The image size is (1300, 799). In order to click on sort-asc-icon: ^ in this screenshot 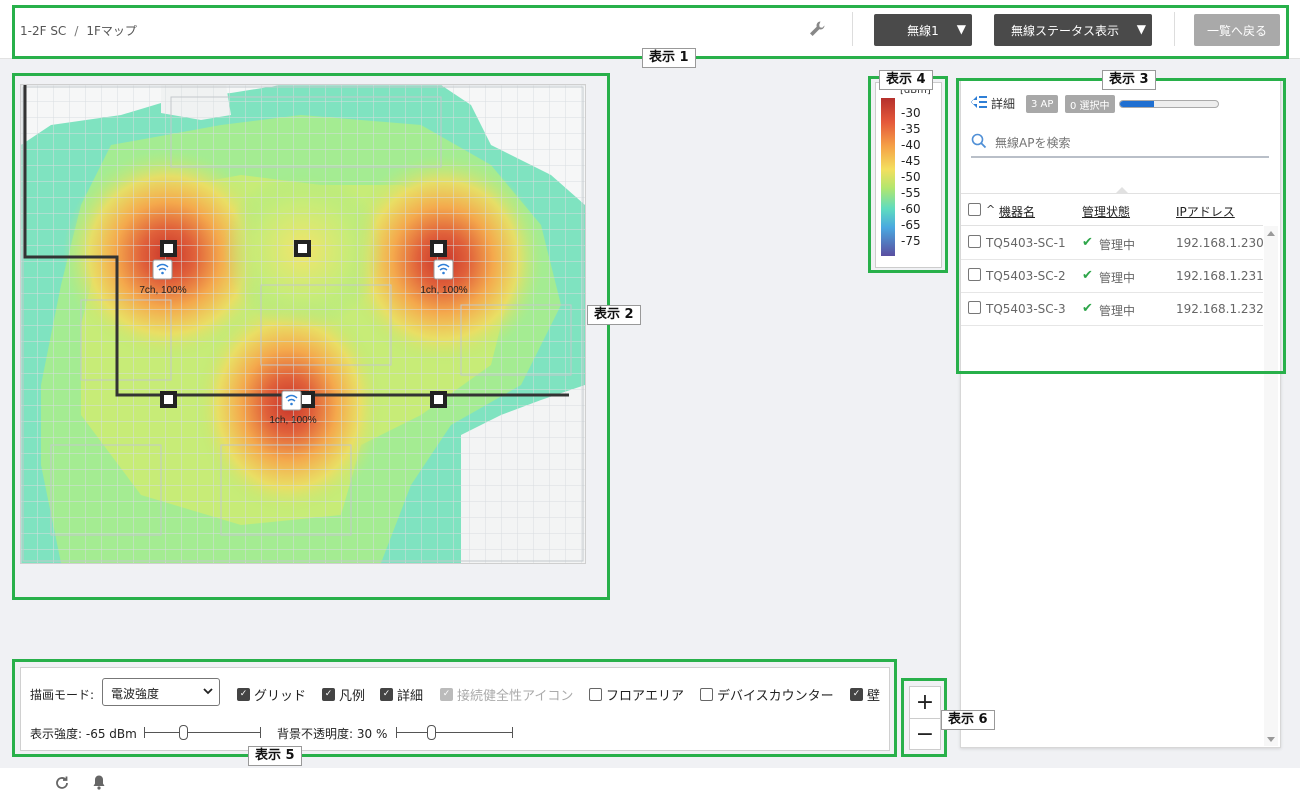, I will do `click(991, 209)`.